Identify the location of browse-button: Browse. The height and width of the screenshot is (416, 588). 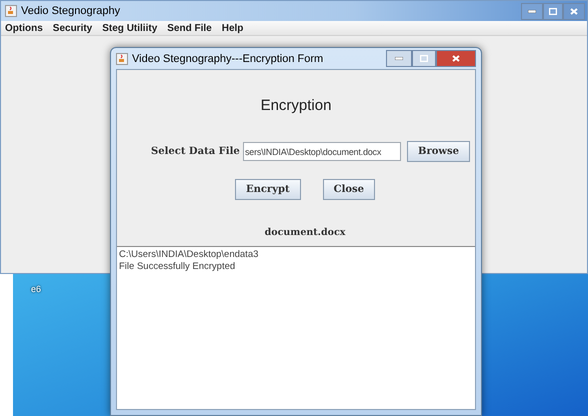
(438, 151).